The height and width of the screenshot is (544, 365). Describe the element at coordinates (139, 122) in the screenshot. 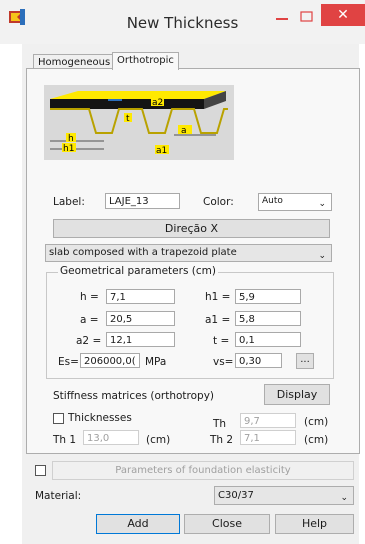

I see `slab-section-diagram: h h1 a a1 a2 t` at that location.